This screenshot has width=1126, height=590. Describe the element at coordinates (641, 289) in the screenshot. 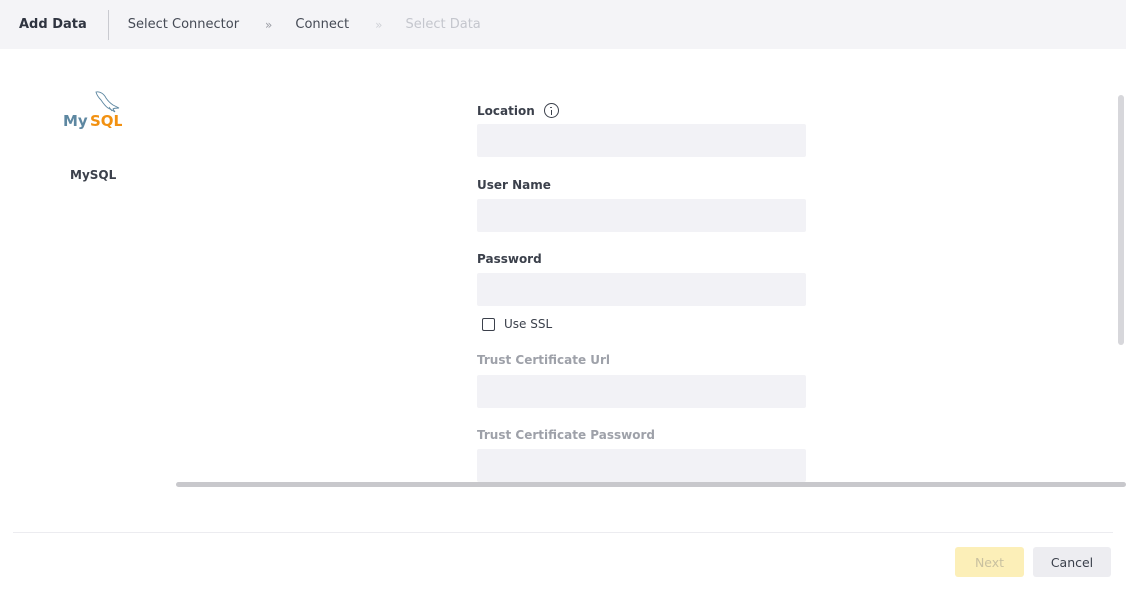

I see `password-input` at that location.